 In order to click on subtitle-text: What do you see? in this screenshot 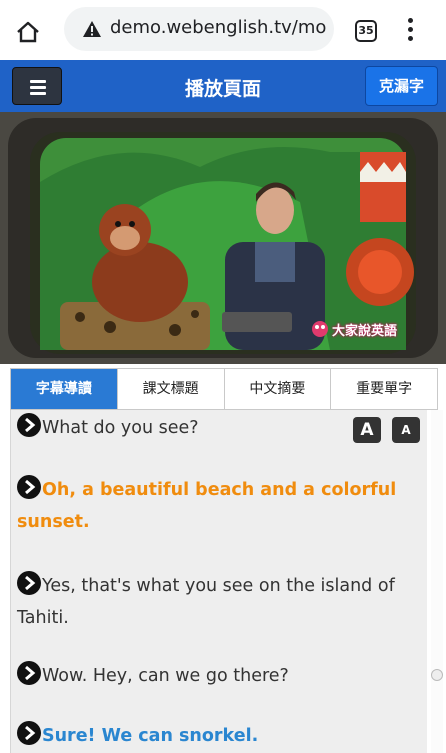, I will do `click(120, 428)`.